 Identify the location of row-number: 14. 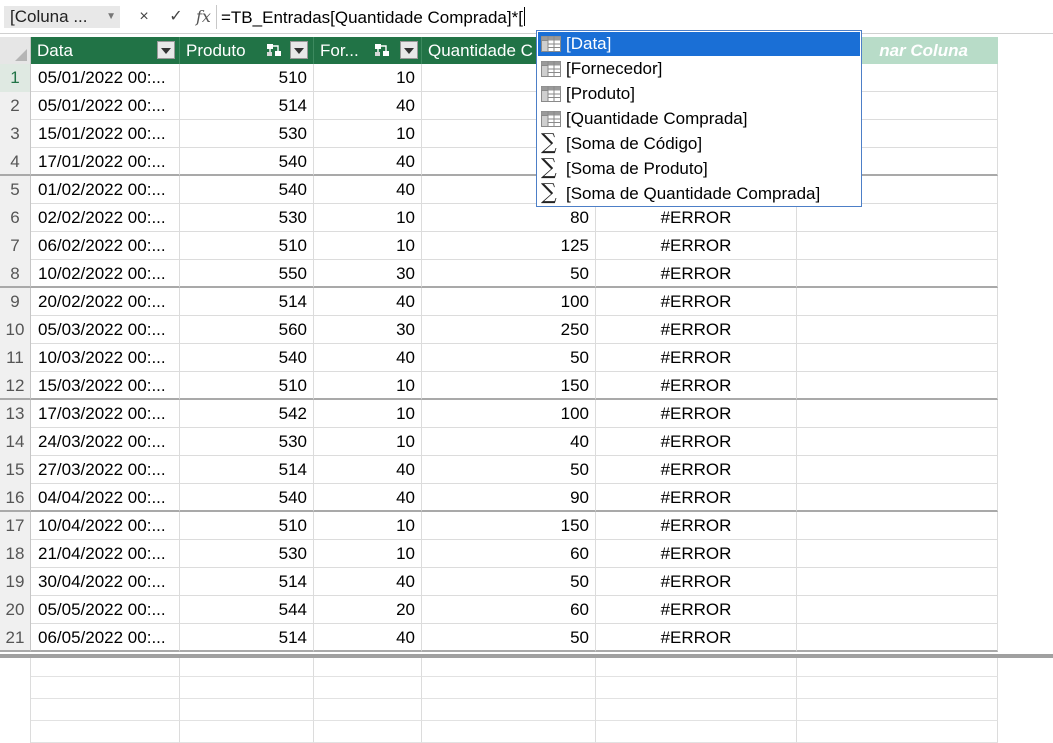
(15, 442).